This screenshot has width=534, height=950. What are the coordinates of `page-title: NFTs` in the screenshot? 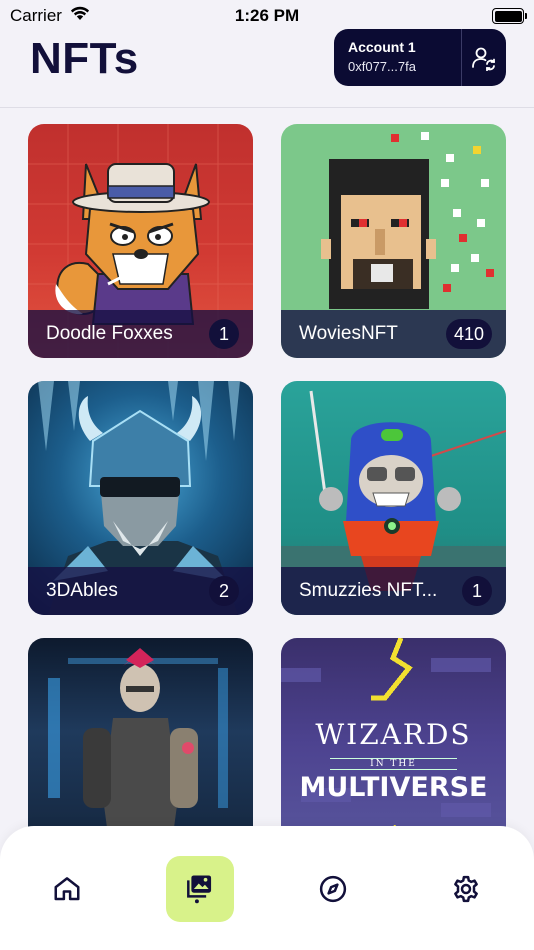 It's located at (84, 58).